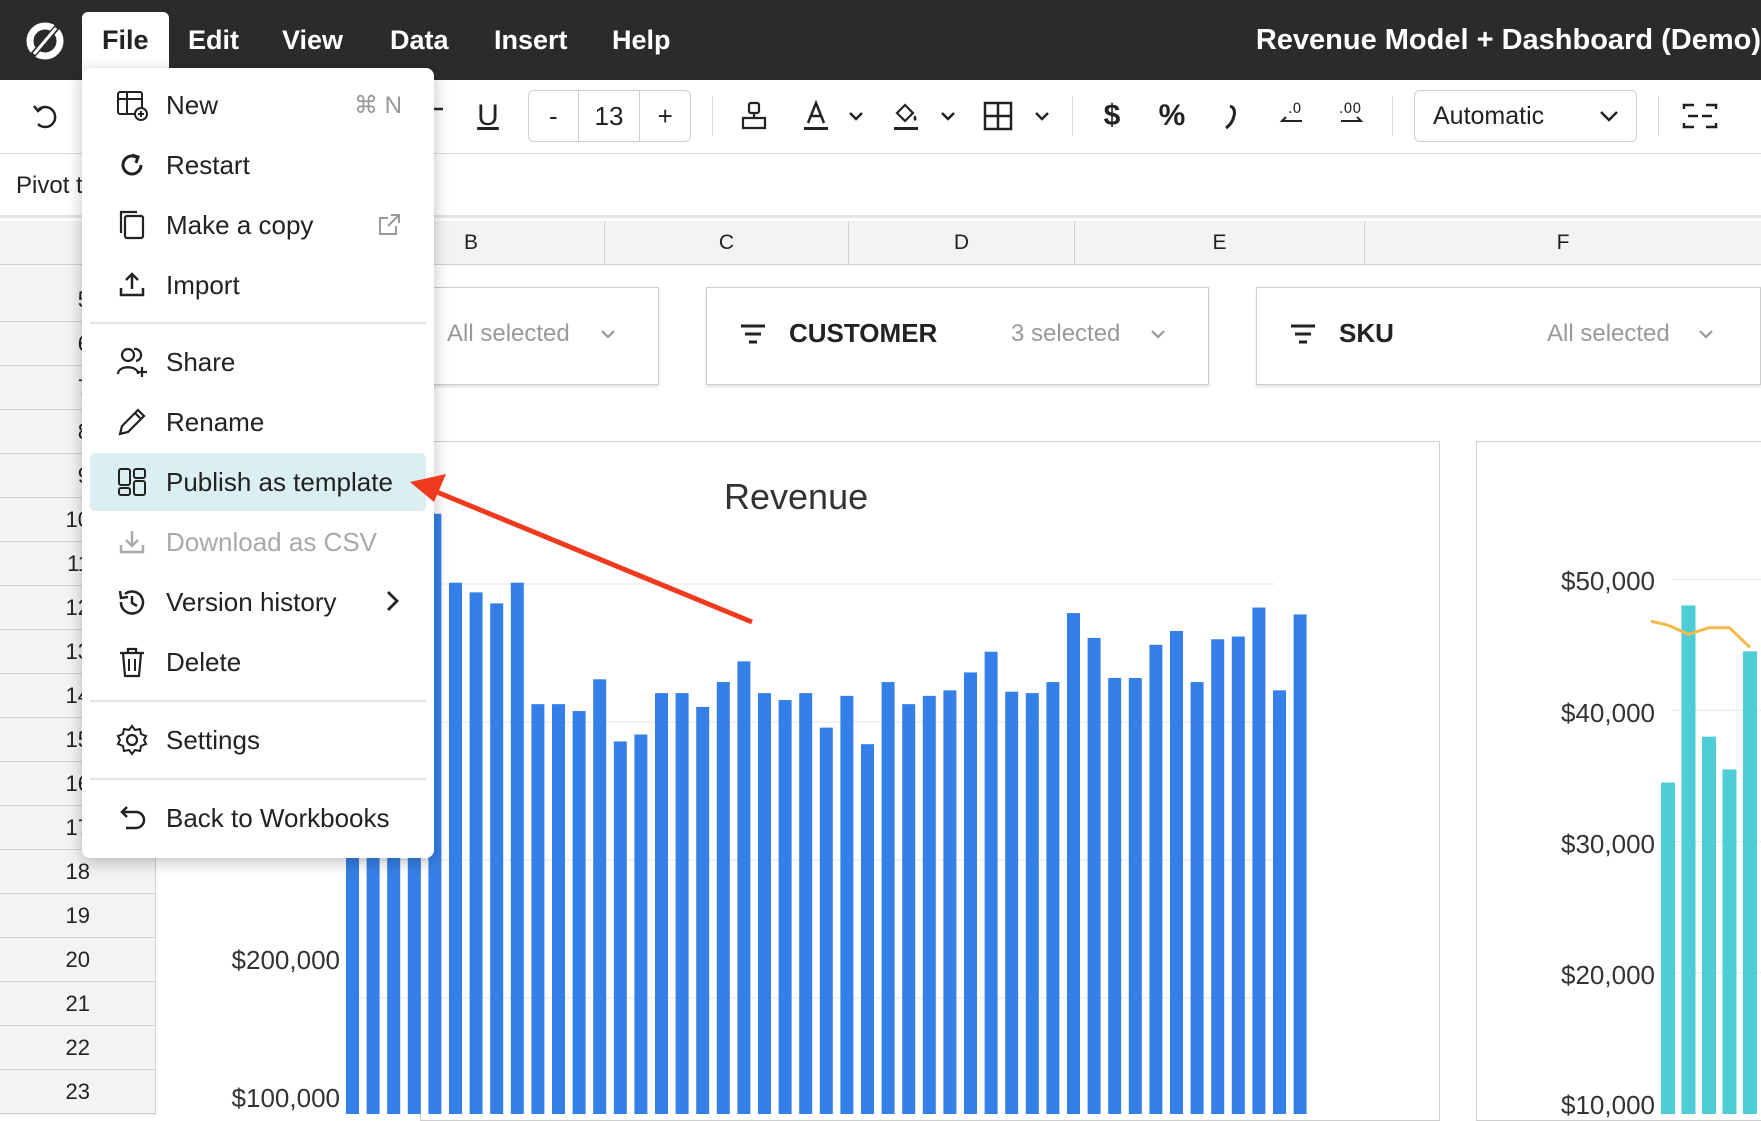  What do you see at coordinates (251, 601) in the screenshot?
I see `menu-item-version-history-label: Version history` at bounding box center [251, 601].